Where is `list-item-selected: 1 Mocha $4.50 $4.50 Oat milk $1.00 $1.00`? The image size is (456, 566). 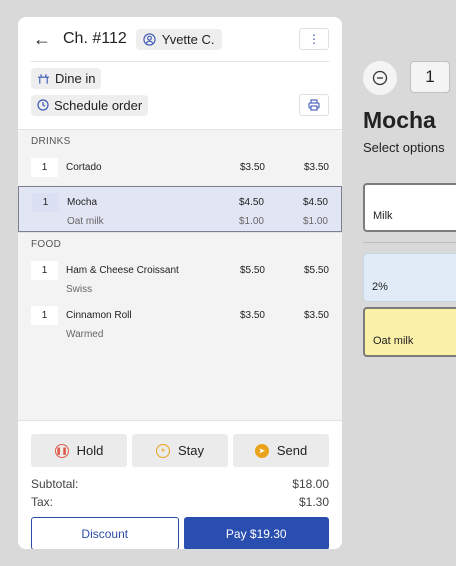
list-item-selected: 1 Mocha $4.50 $4.50 Oat milk $1.00 $1.00 is located at coordinates (180, 209).